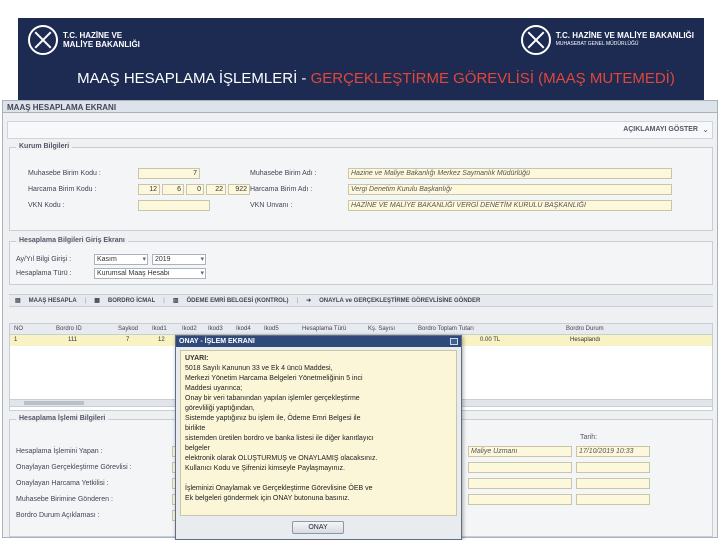 The height and width of the screenshot is (540, 720). I want to click on calculate-salary-button: MAAŞ HESAPLA, so click(53, 301).